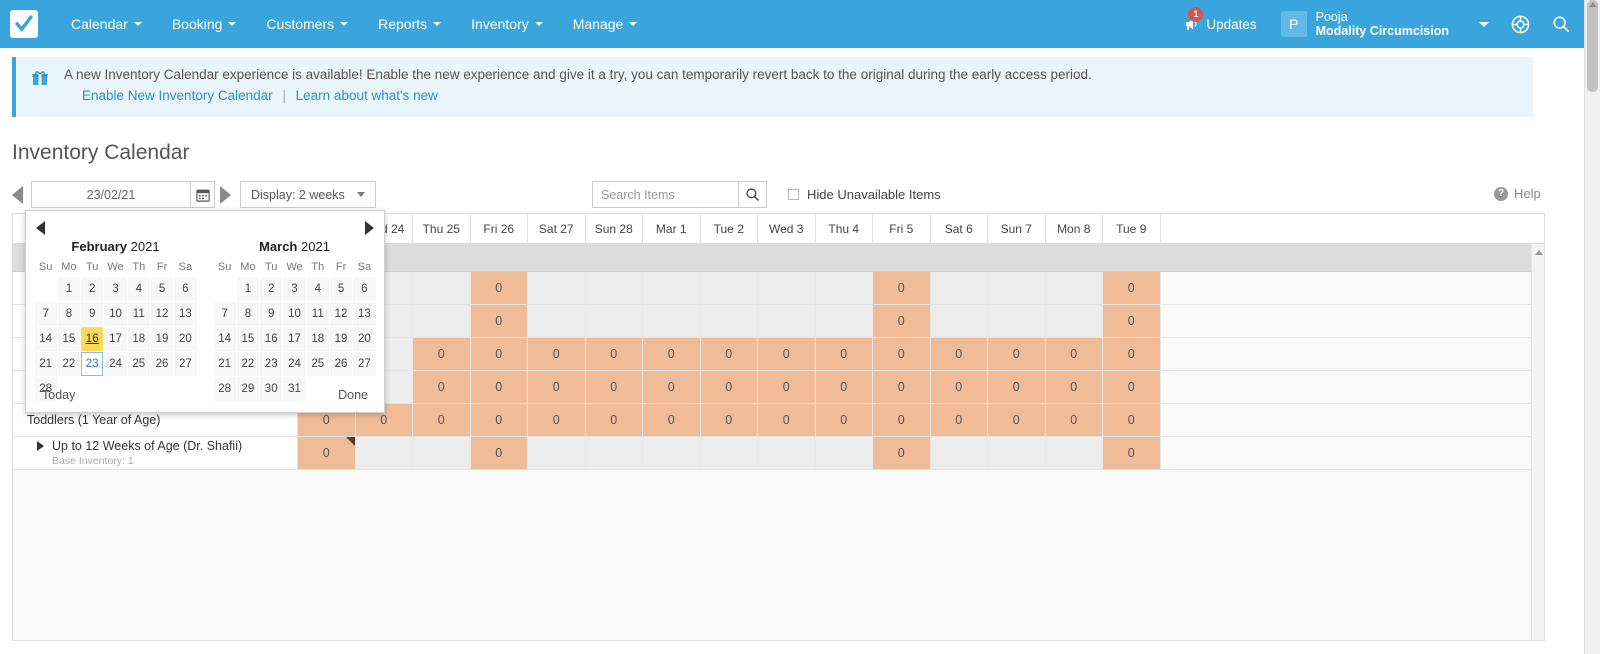 The width and height of the screenshot is (1600, 654). Describe the element at coordinates (294, 288) in the screenshot. I see `date-cell: 3` at that location.